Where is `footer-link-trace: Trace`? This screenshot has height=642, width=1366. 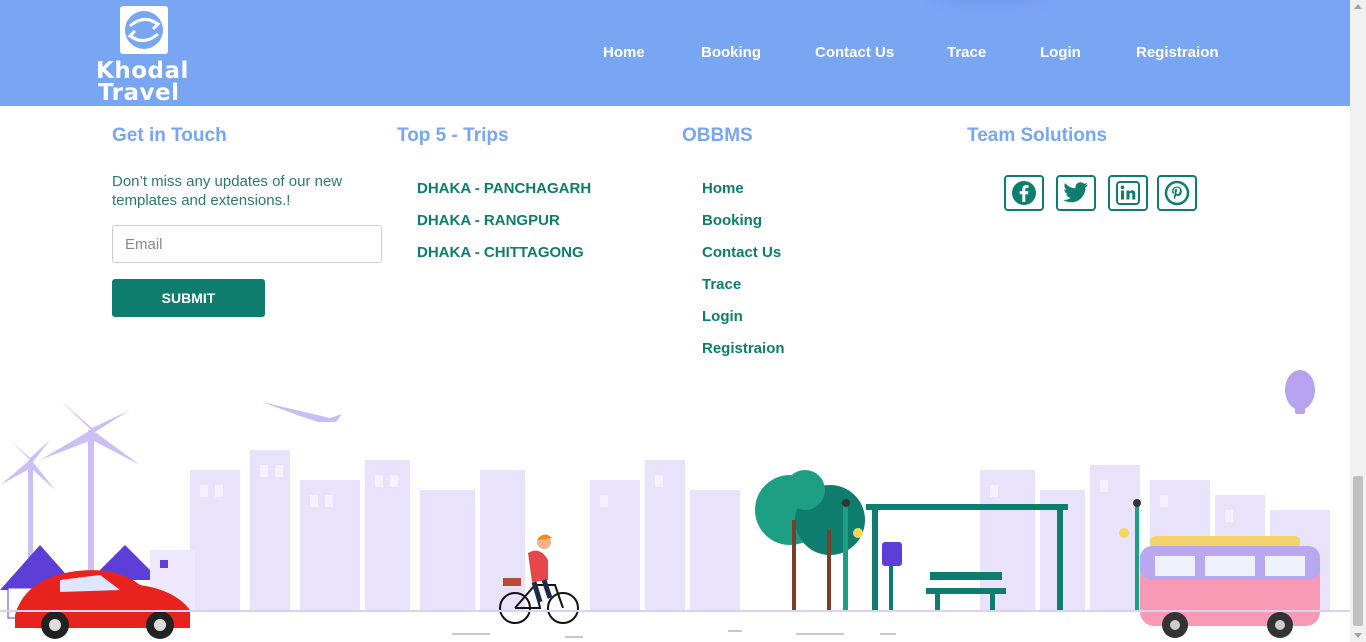 footer-link-trace: Trace is located at coordinates (721, 284).